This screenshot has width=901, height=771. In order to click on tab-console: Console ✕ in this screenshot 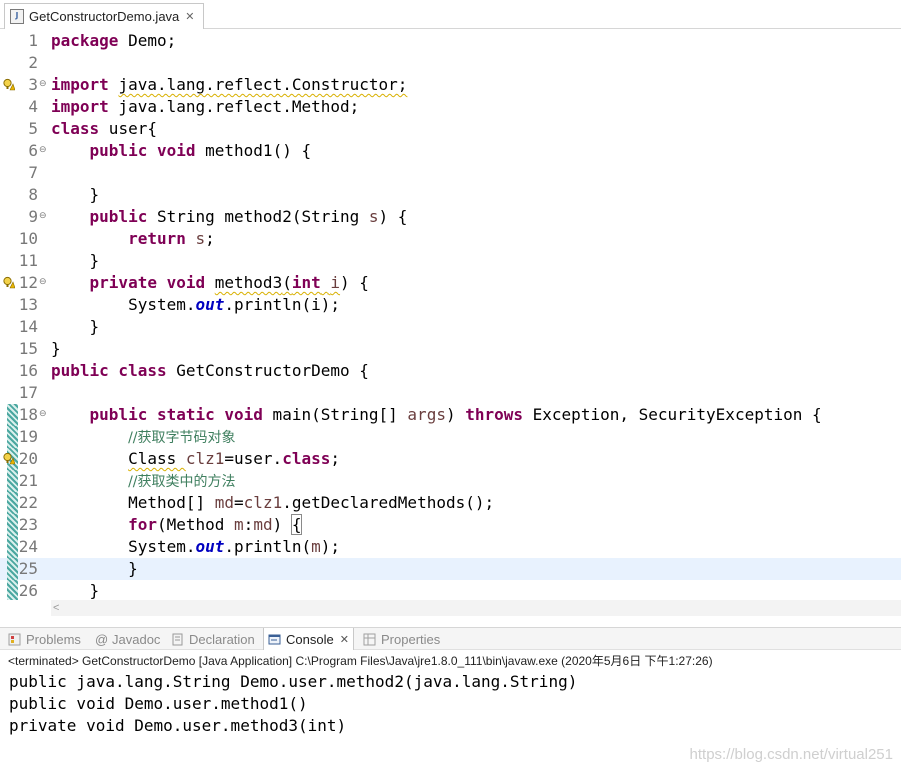, I will do `click(308, 639)`.